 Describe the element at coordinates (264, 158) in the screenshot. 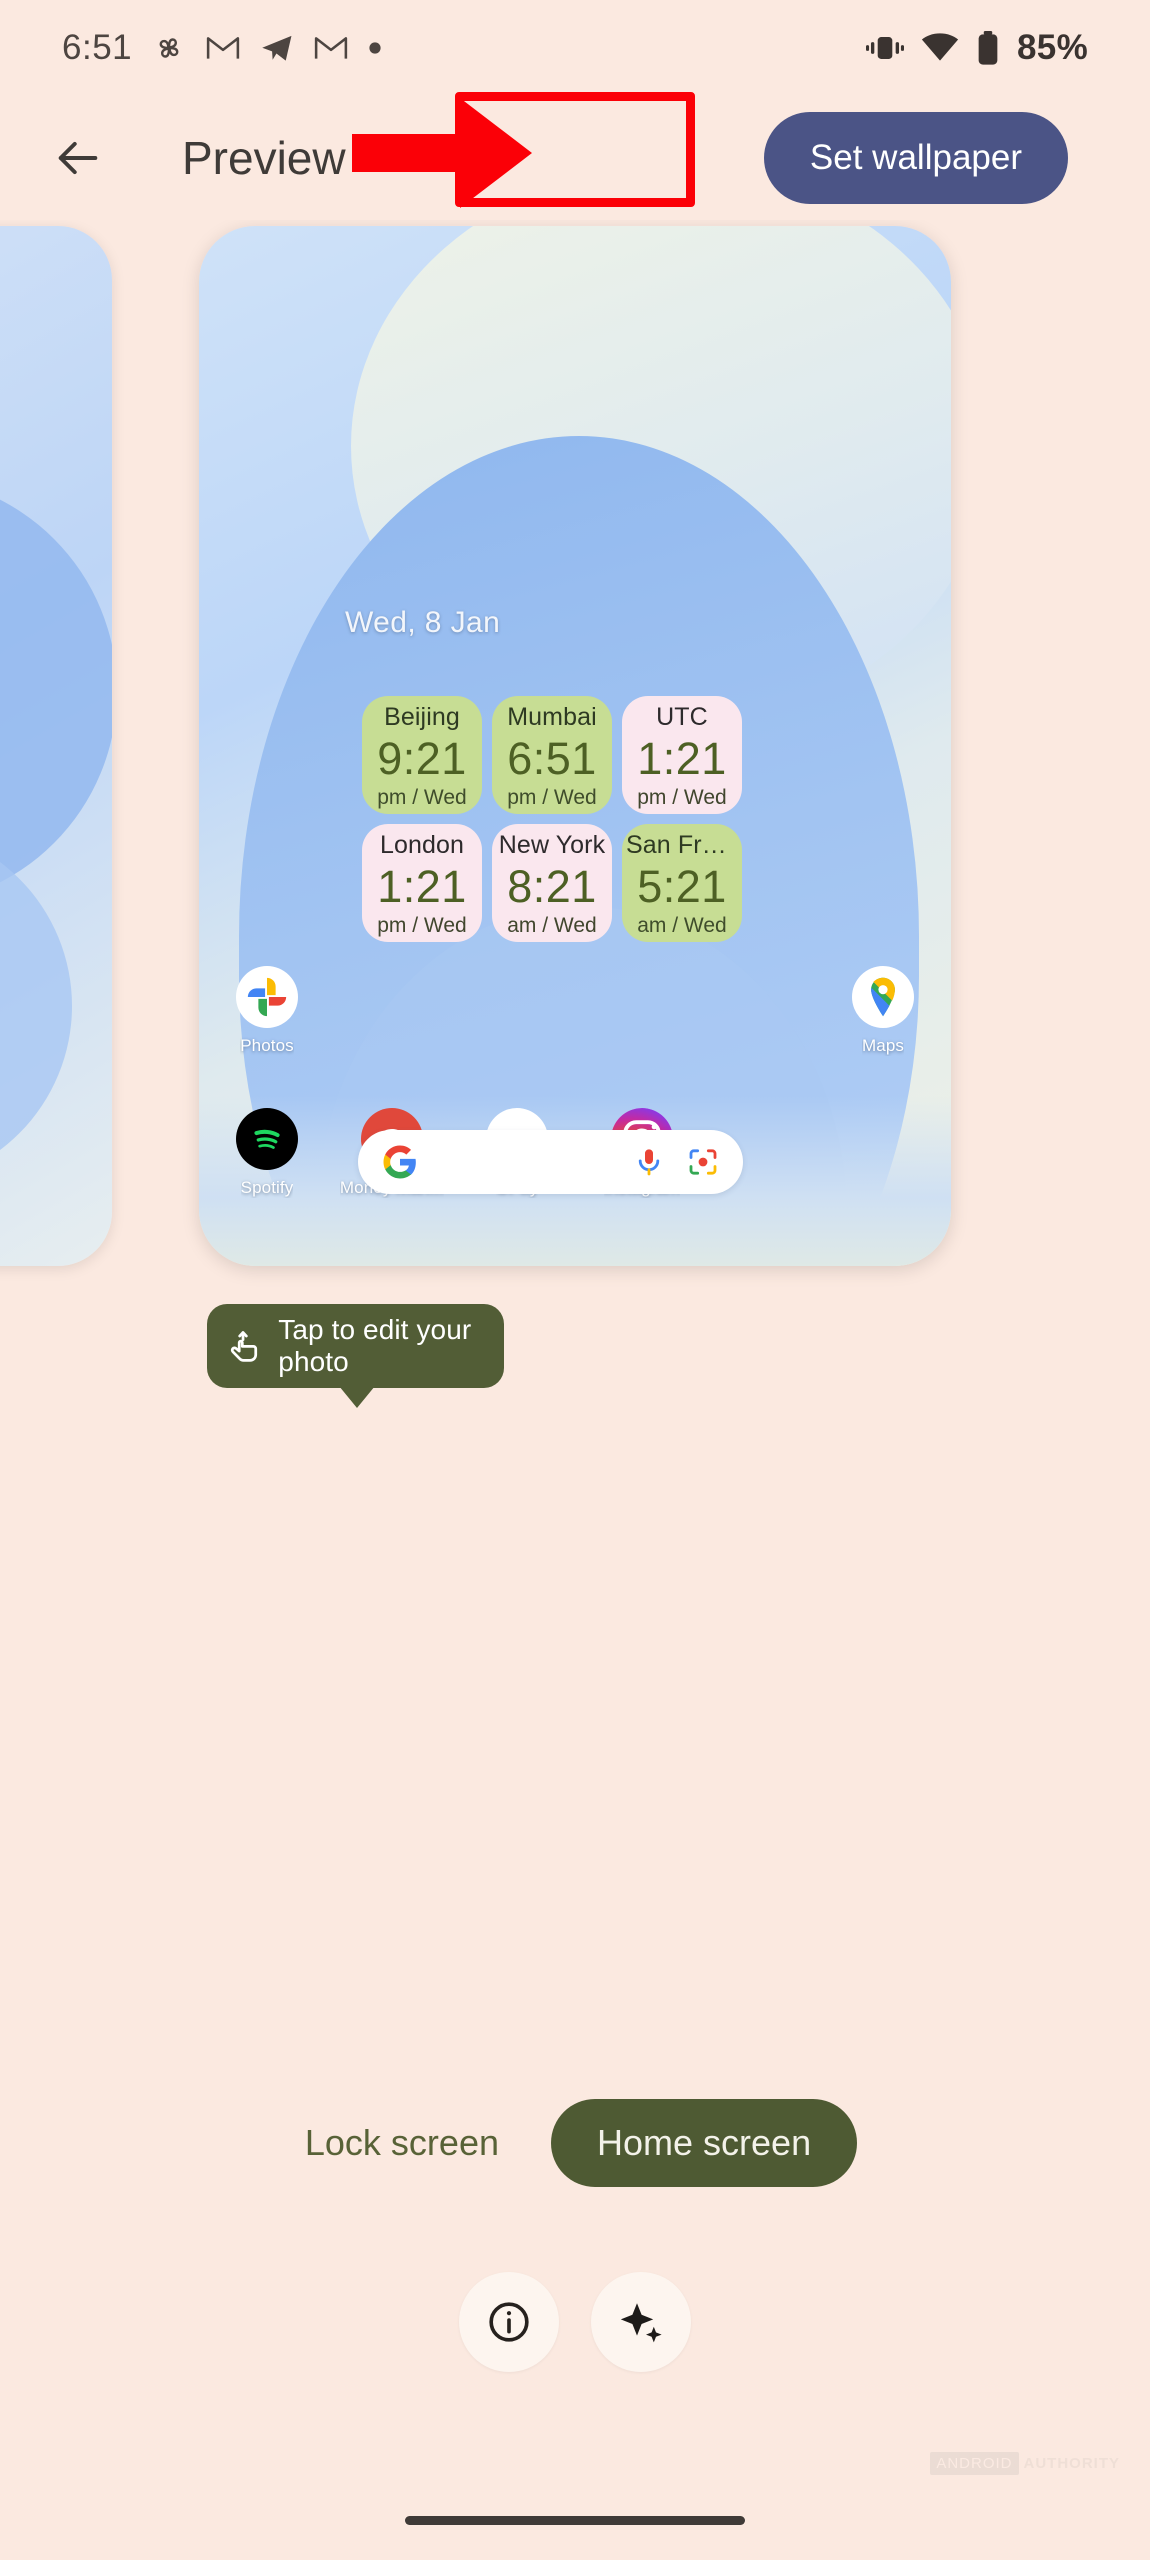

I see `page-title: Preview` at that location.